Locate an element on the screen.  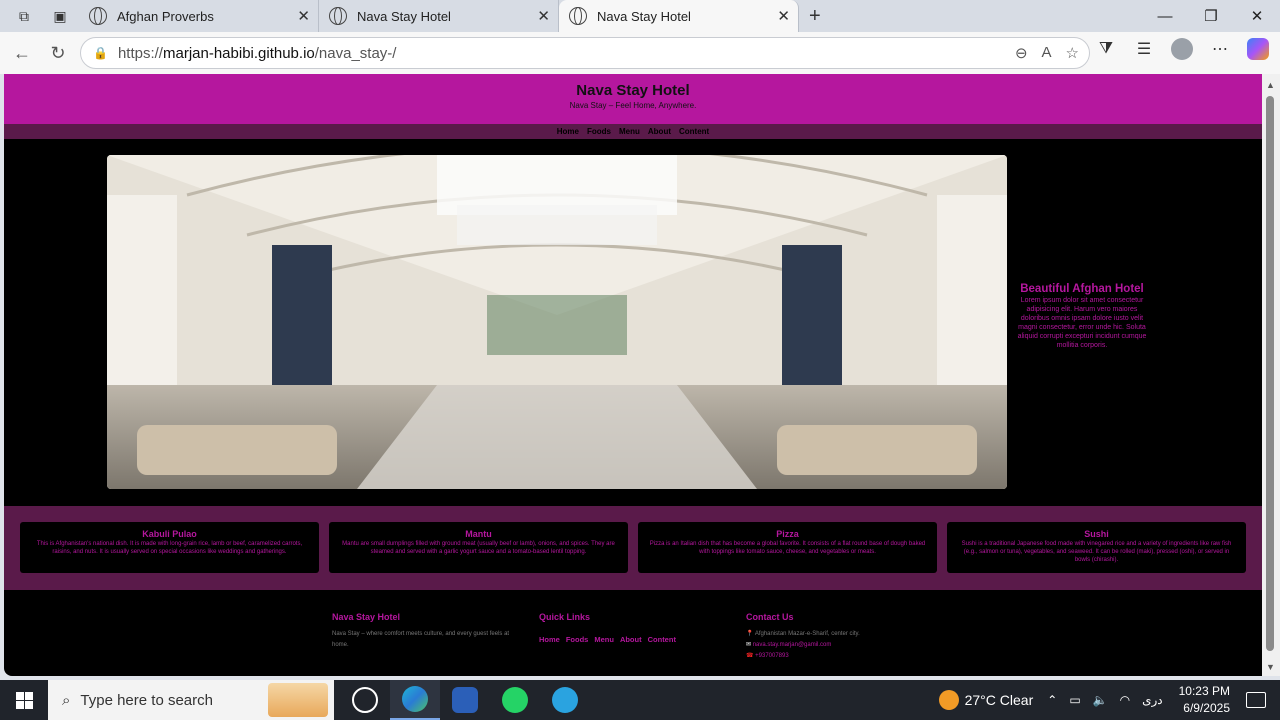
taskbar-apps is located at coordinates (465, 700).